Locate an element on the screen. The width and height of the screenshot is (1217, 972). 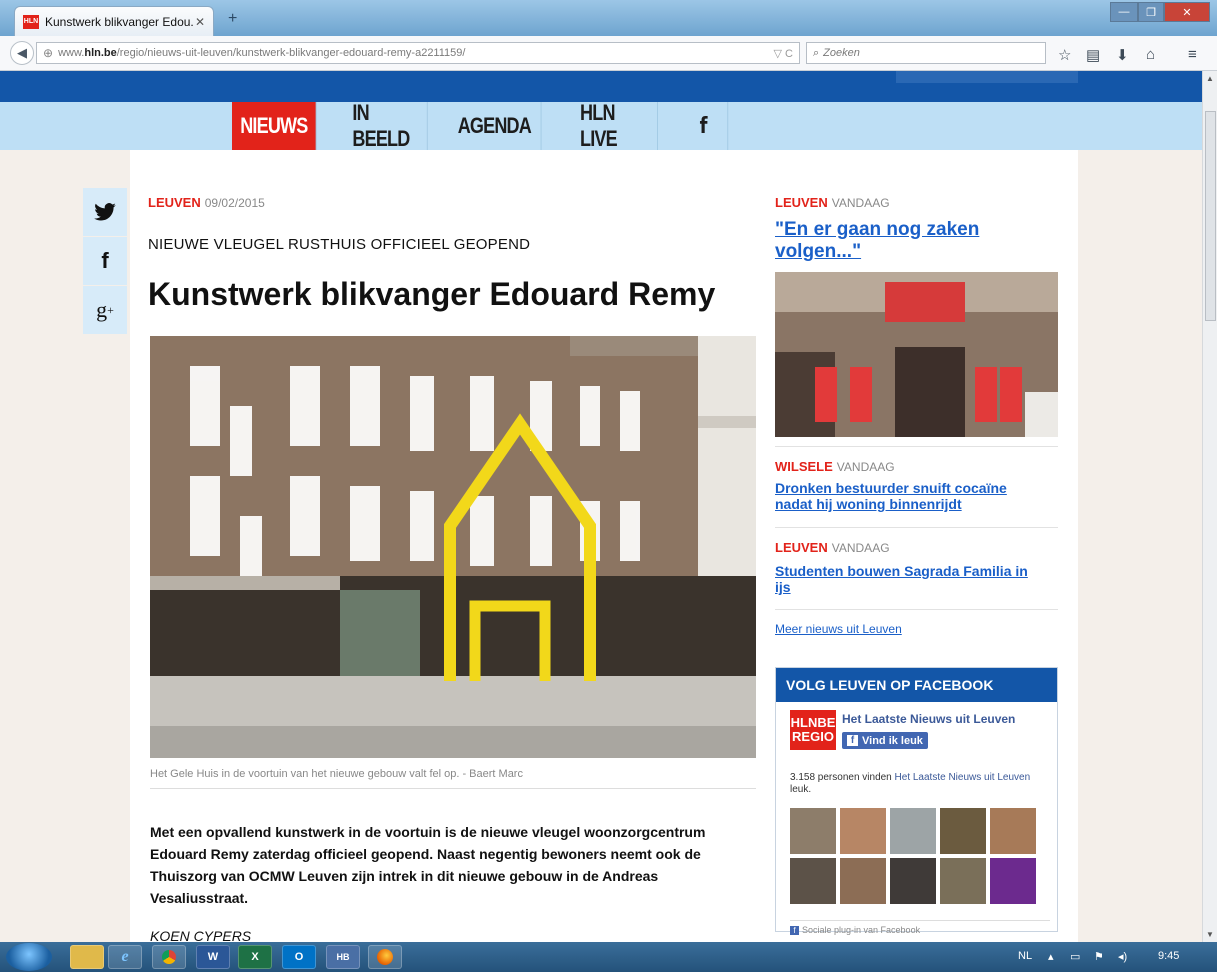
bookmarks-list-icon: ▤ is located at coordinates (1093, 55).